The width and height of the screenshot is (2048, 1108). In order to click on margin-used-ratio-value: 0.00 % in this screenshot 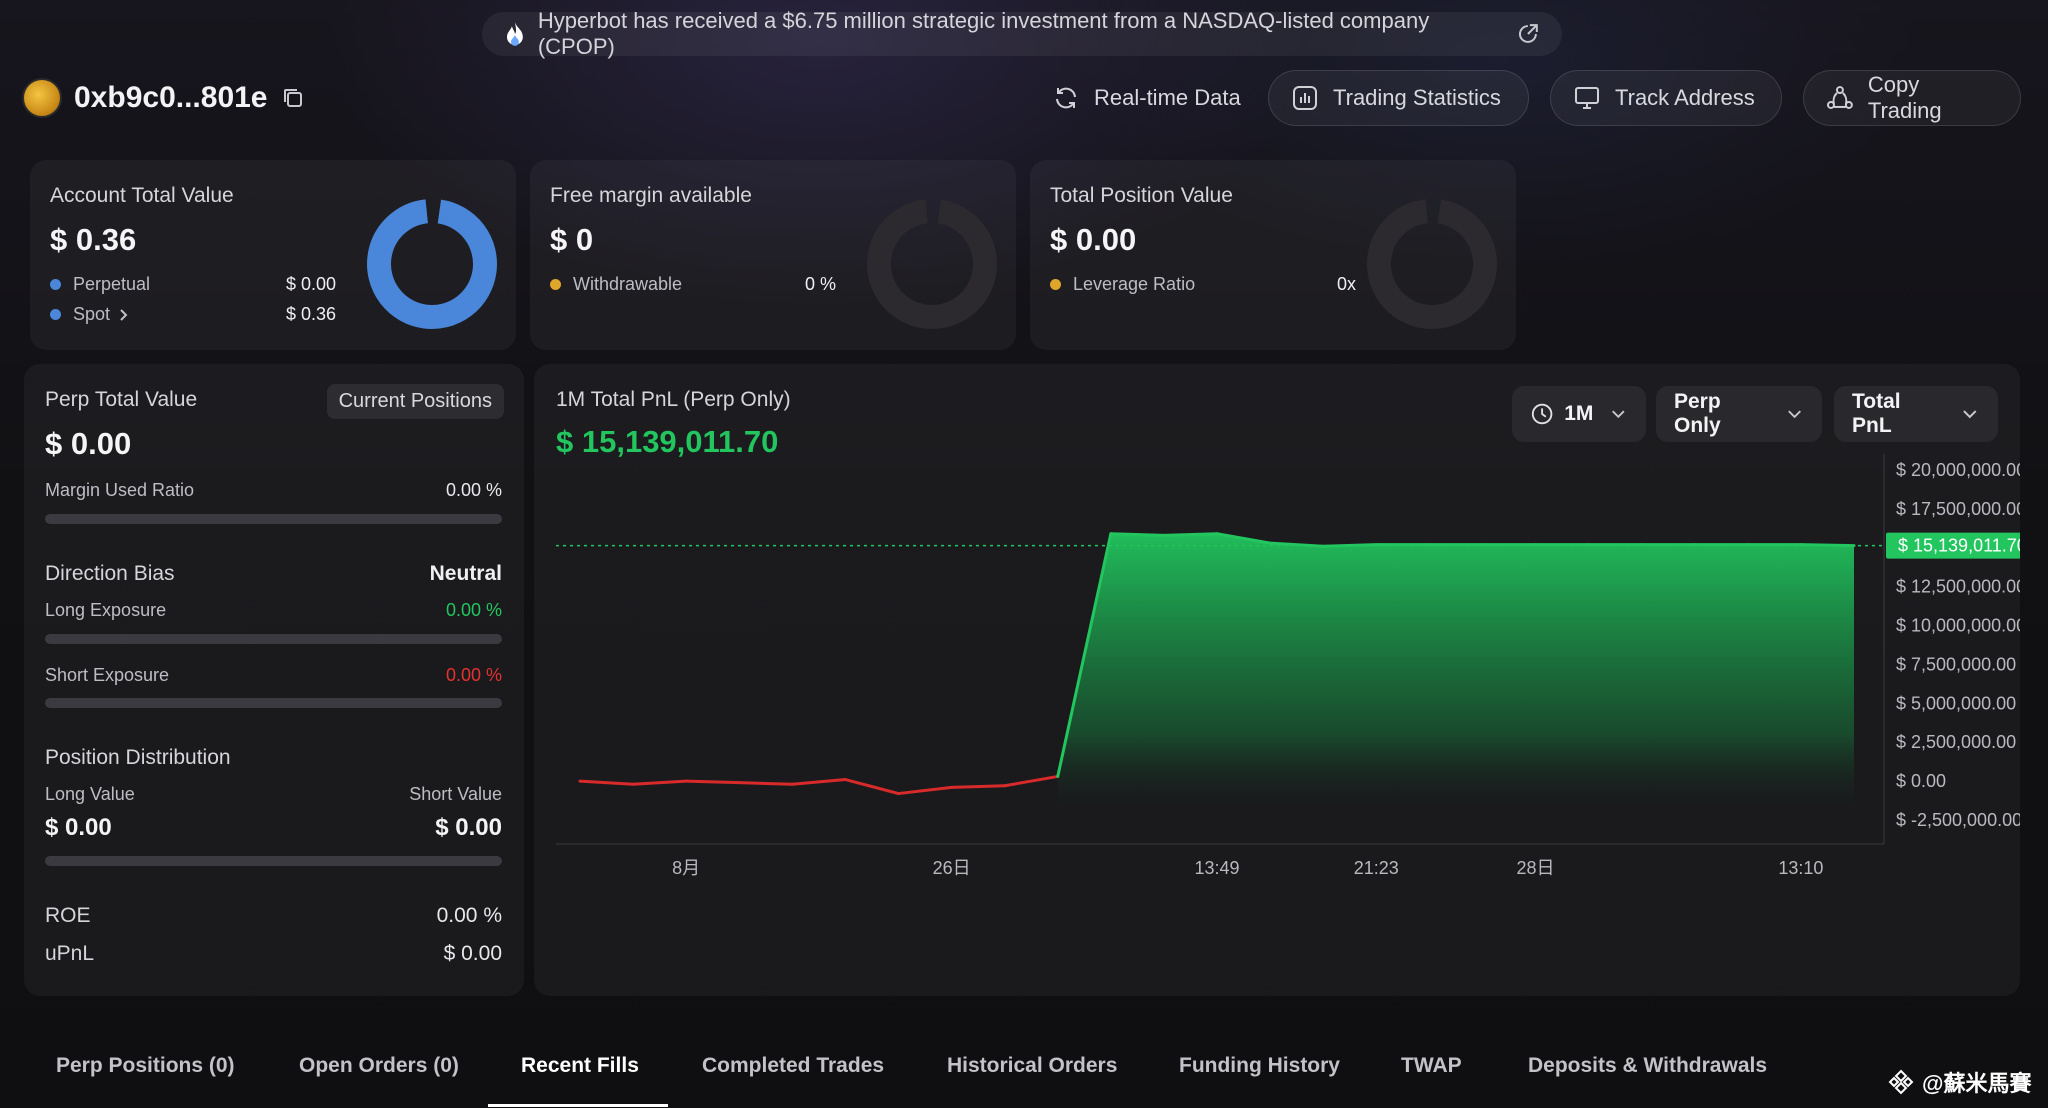, I will do `click(473, 490)`.